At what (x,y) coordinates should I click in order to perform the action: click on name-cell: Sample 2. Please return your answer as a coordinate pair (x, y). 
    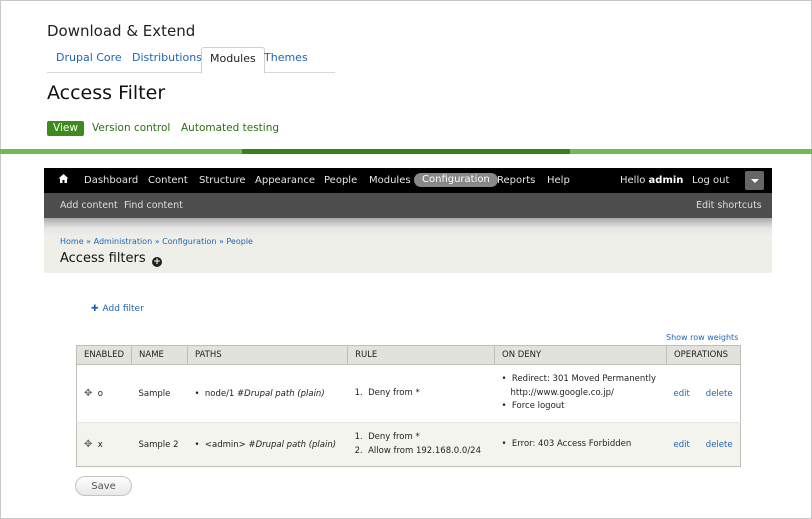
    Looking at the image, I should click on (159, 444).